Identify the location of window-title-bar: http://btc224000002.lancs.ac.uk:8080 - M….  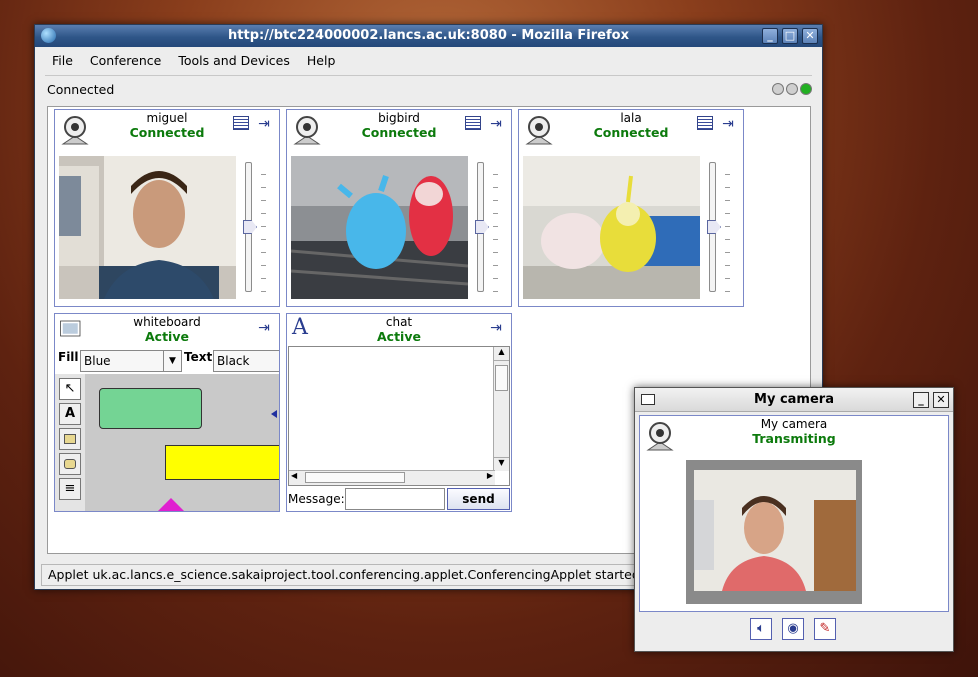
(428, 36).